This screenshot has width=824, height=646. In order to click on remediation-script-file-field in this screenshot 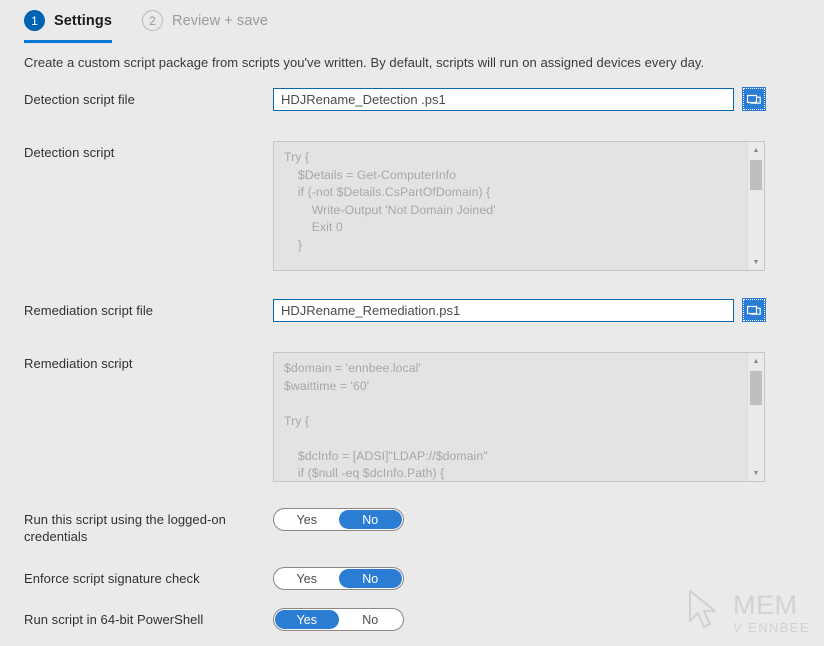, I will do `click(548, 310)`.